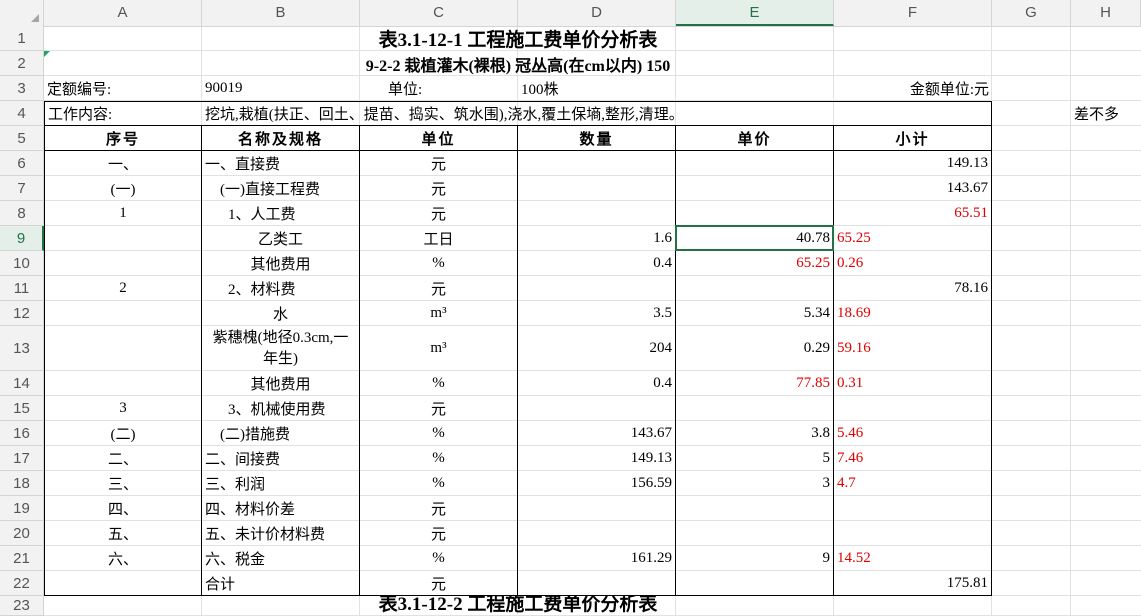 The width and height of the screenshot is (1141, 616). Describe the element at coordinates (597, 138) in the screenshot. I see `header-qty: 数量` at that location.